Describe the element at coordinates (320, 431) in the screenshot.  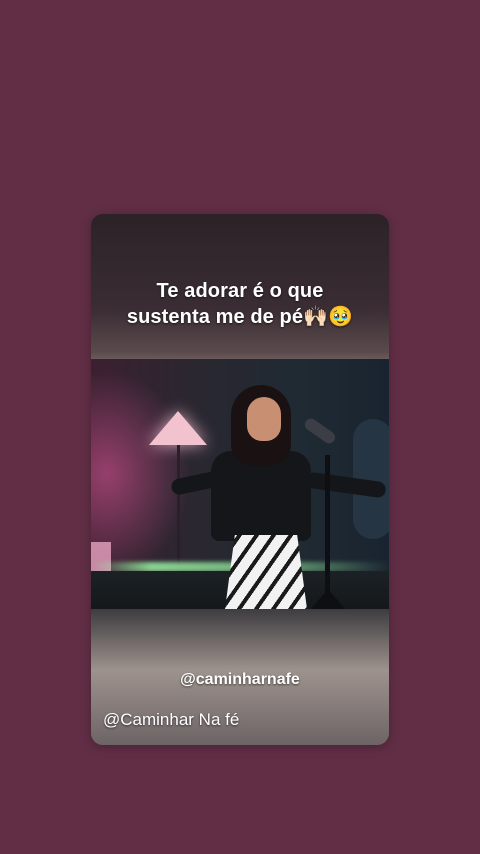
I see `microphone` at that location.